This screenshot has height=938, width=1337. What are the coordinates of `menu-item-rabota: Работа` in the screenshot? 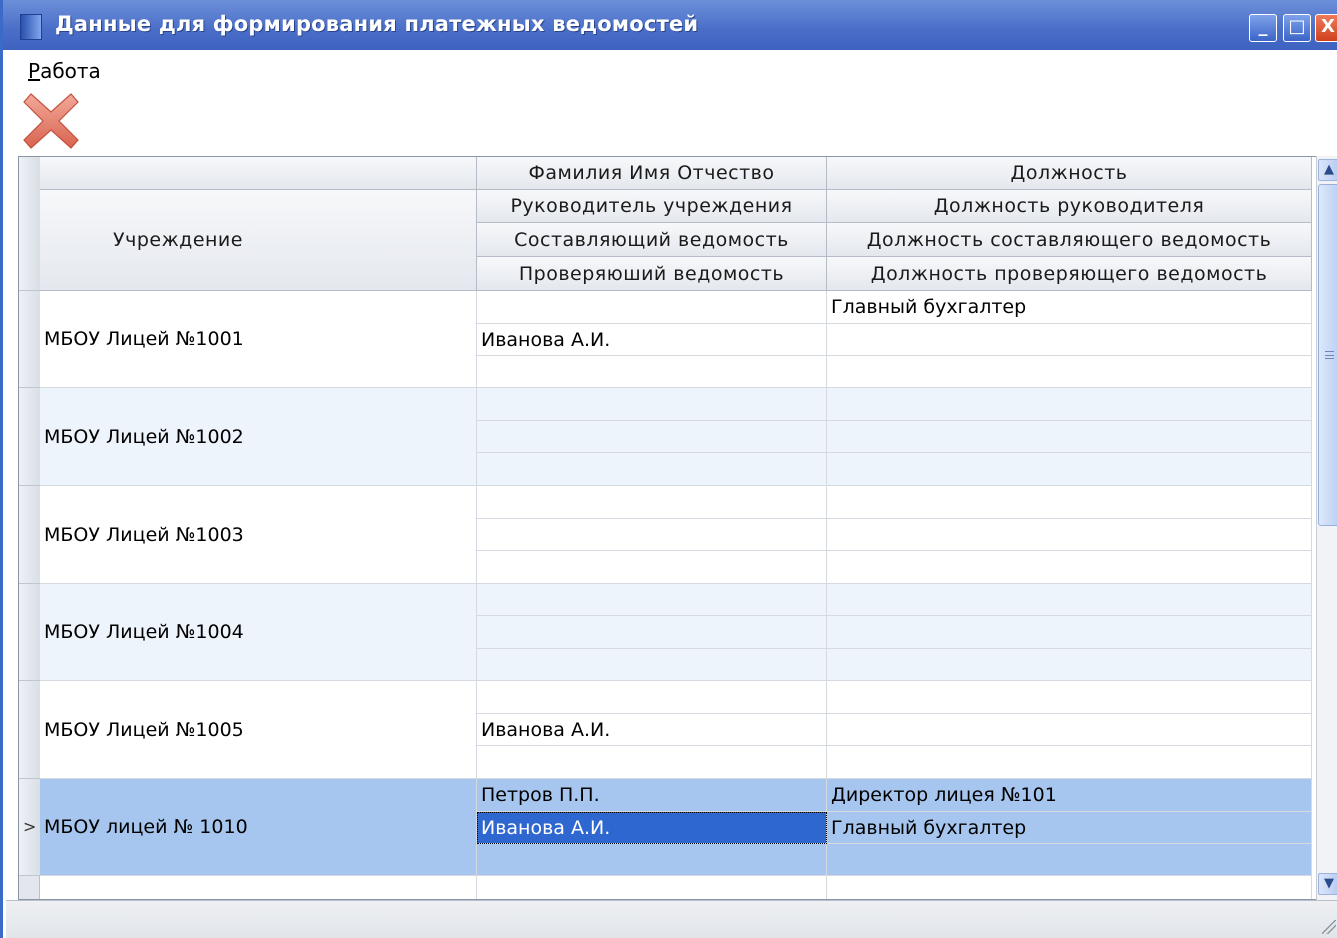 It's located at (64, 71).